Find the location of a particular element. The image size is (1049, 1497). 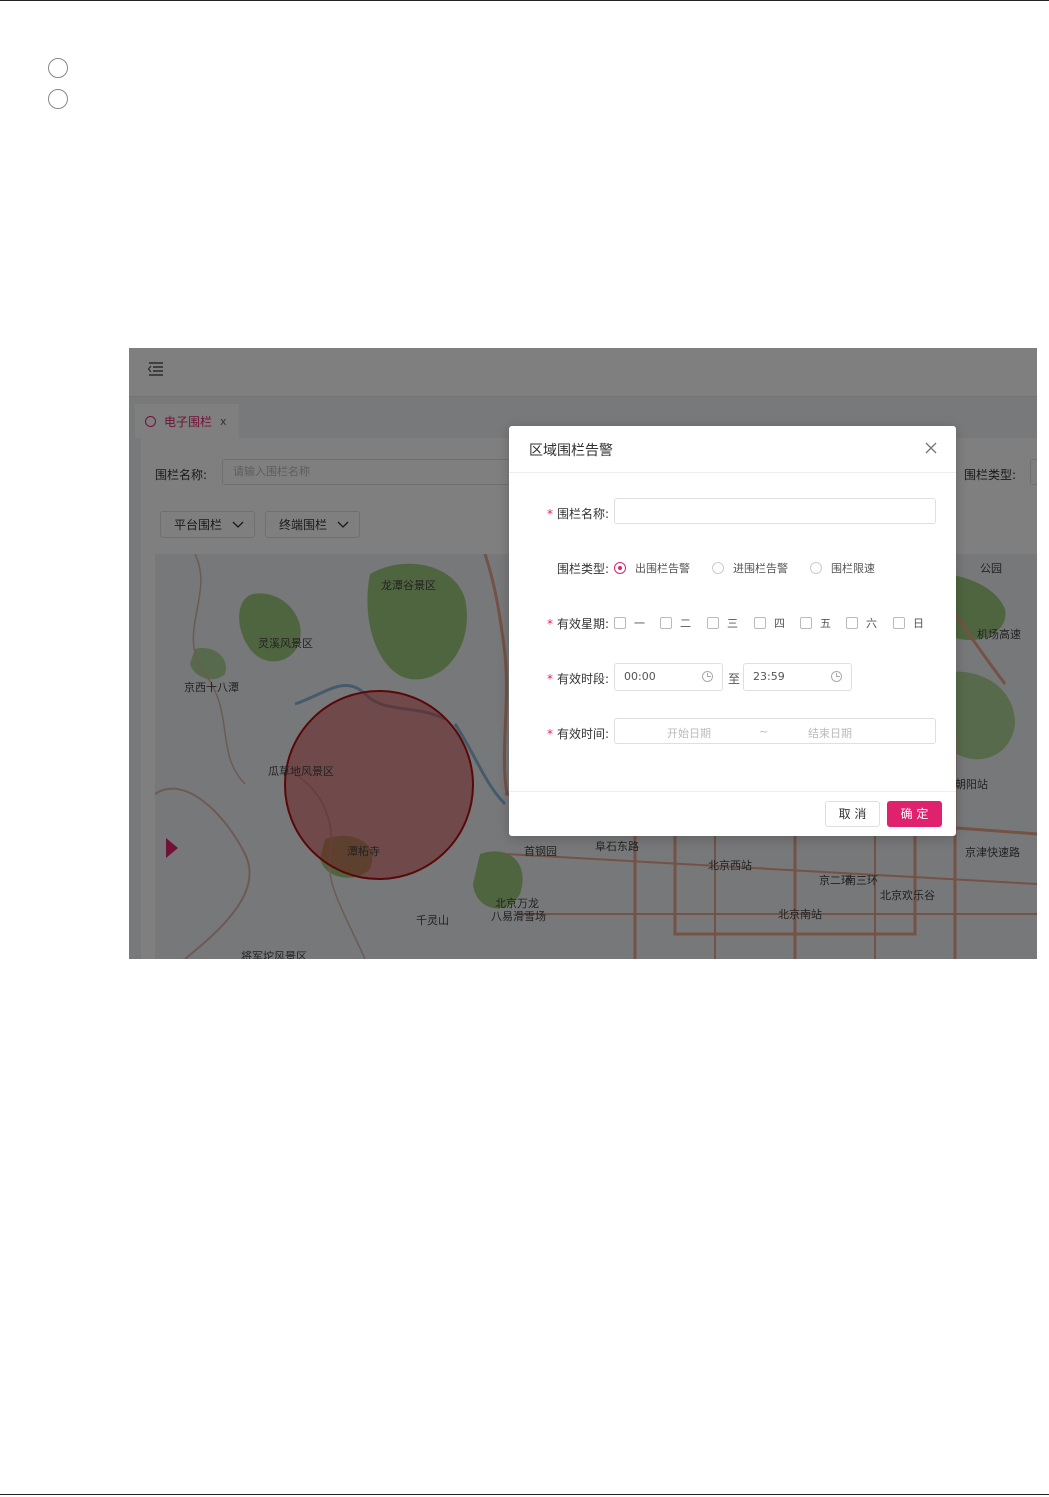

weekday-checkbox: 五 is located at coordinates (815, 623).